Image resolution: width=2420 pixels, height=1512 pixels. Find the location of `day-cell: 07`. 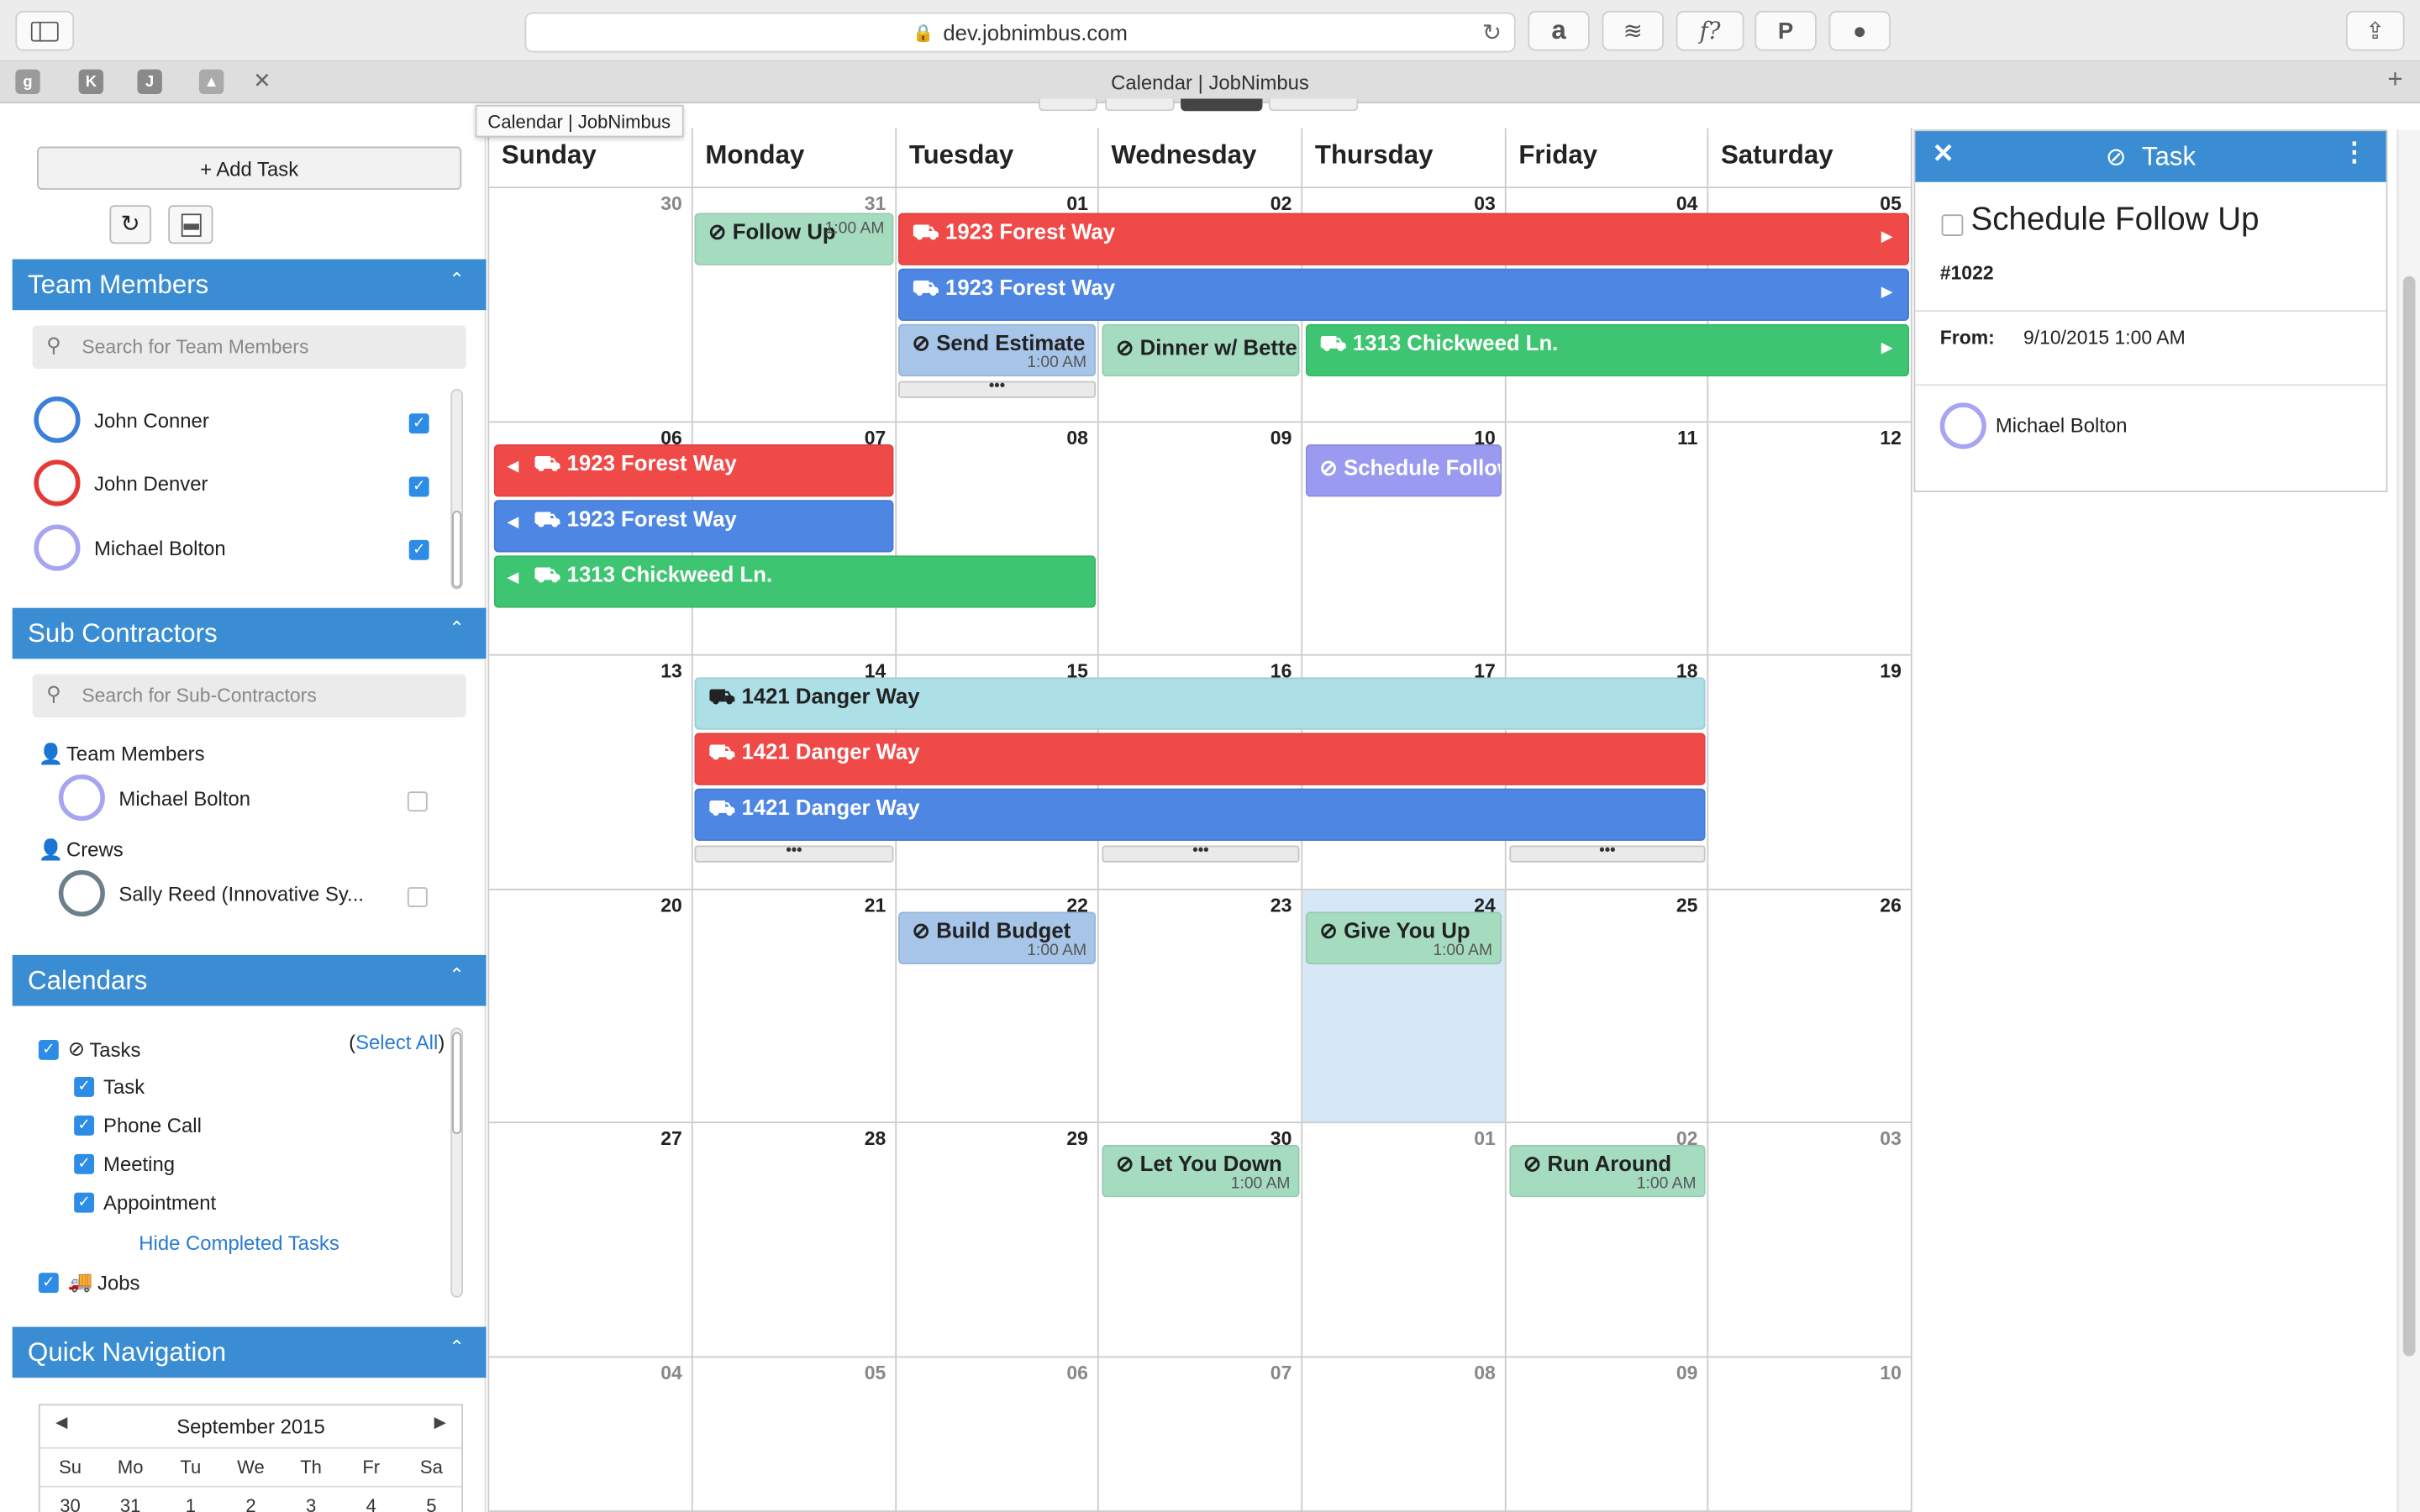

day-cell: 07 is located at coordinates (1200, 1434).